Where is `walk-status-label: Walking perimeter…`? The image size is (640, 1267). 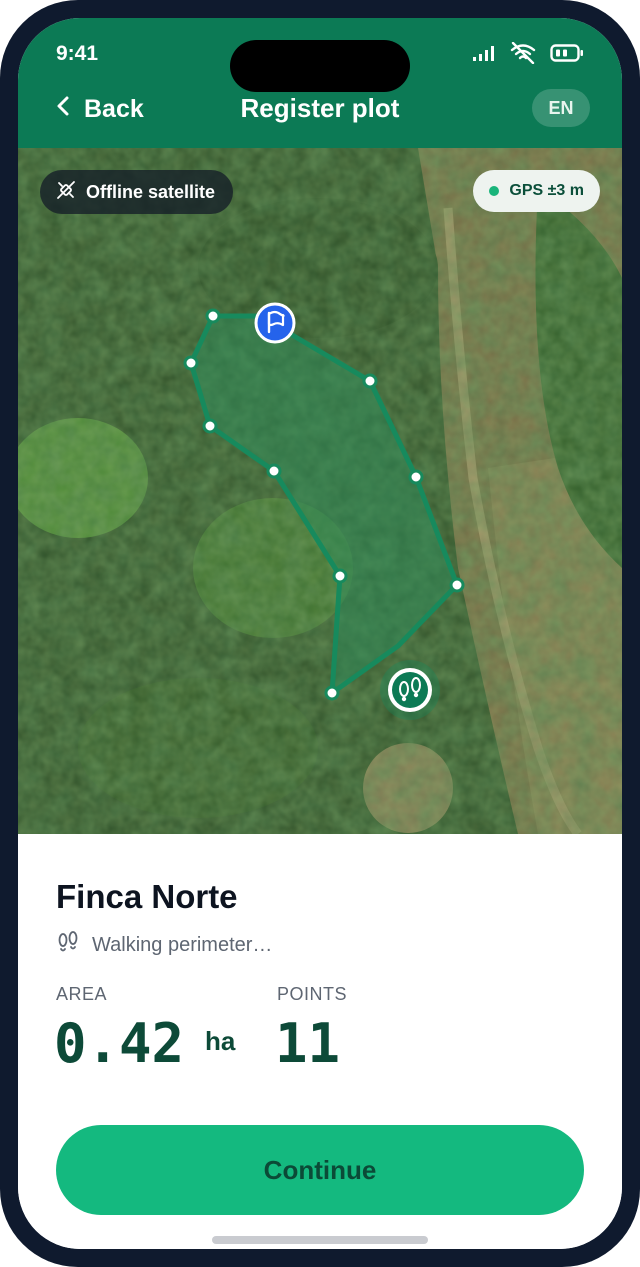
walk-status-label: Walking perimeter… is located at coordinates (182, 944).